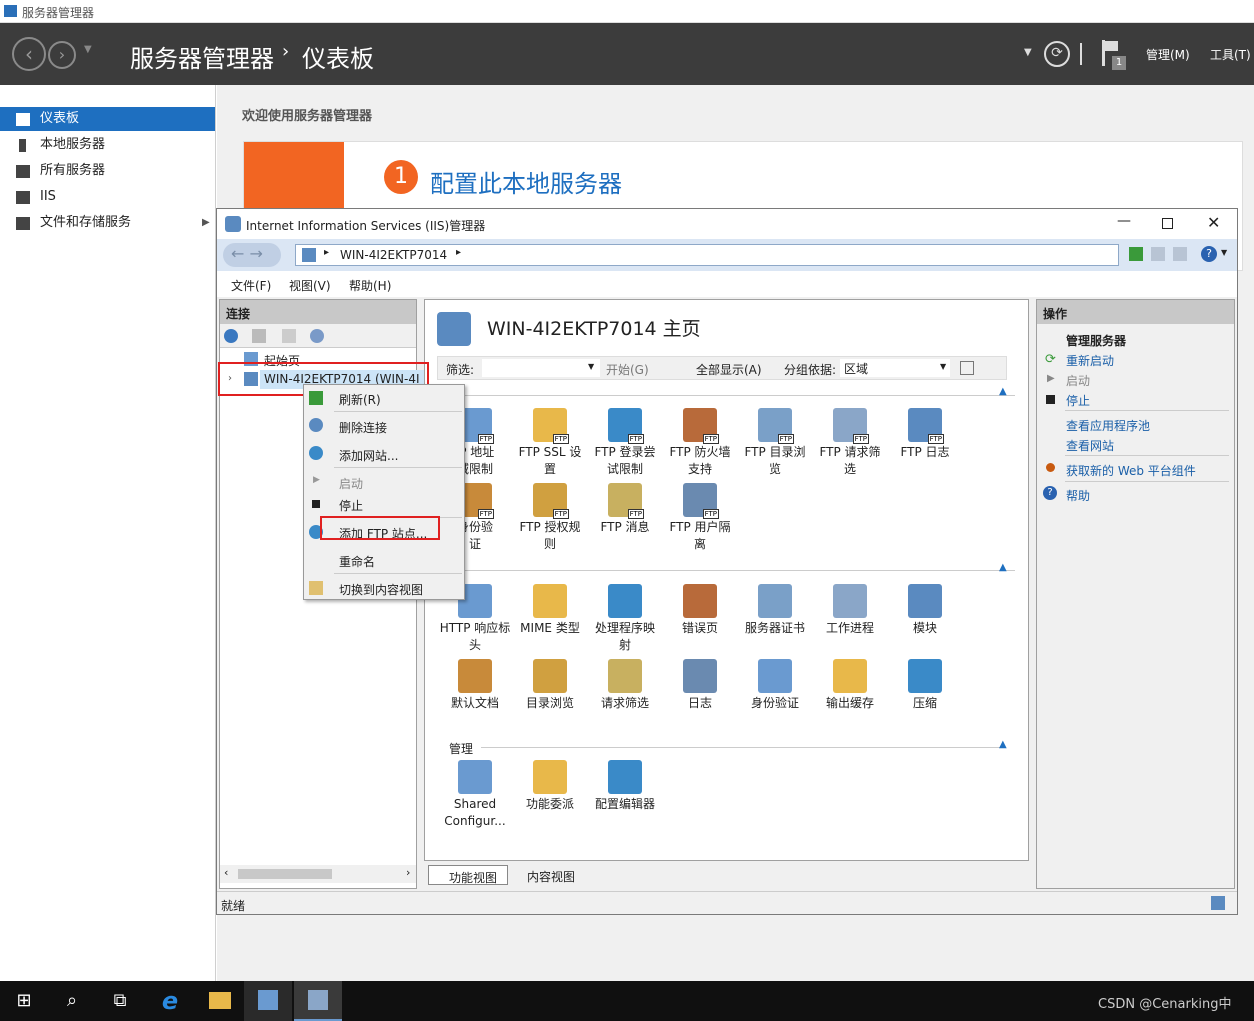  Describe the element at coordinates (526, 181) in the screenshot. I see `configure-local-server-link: 配置此本地服务器` at that location.